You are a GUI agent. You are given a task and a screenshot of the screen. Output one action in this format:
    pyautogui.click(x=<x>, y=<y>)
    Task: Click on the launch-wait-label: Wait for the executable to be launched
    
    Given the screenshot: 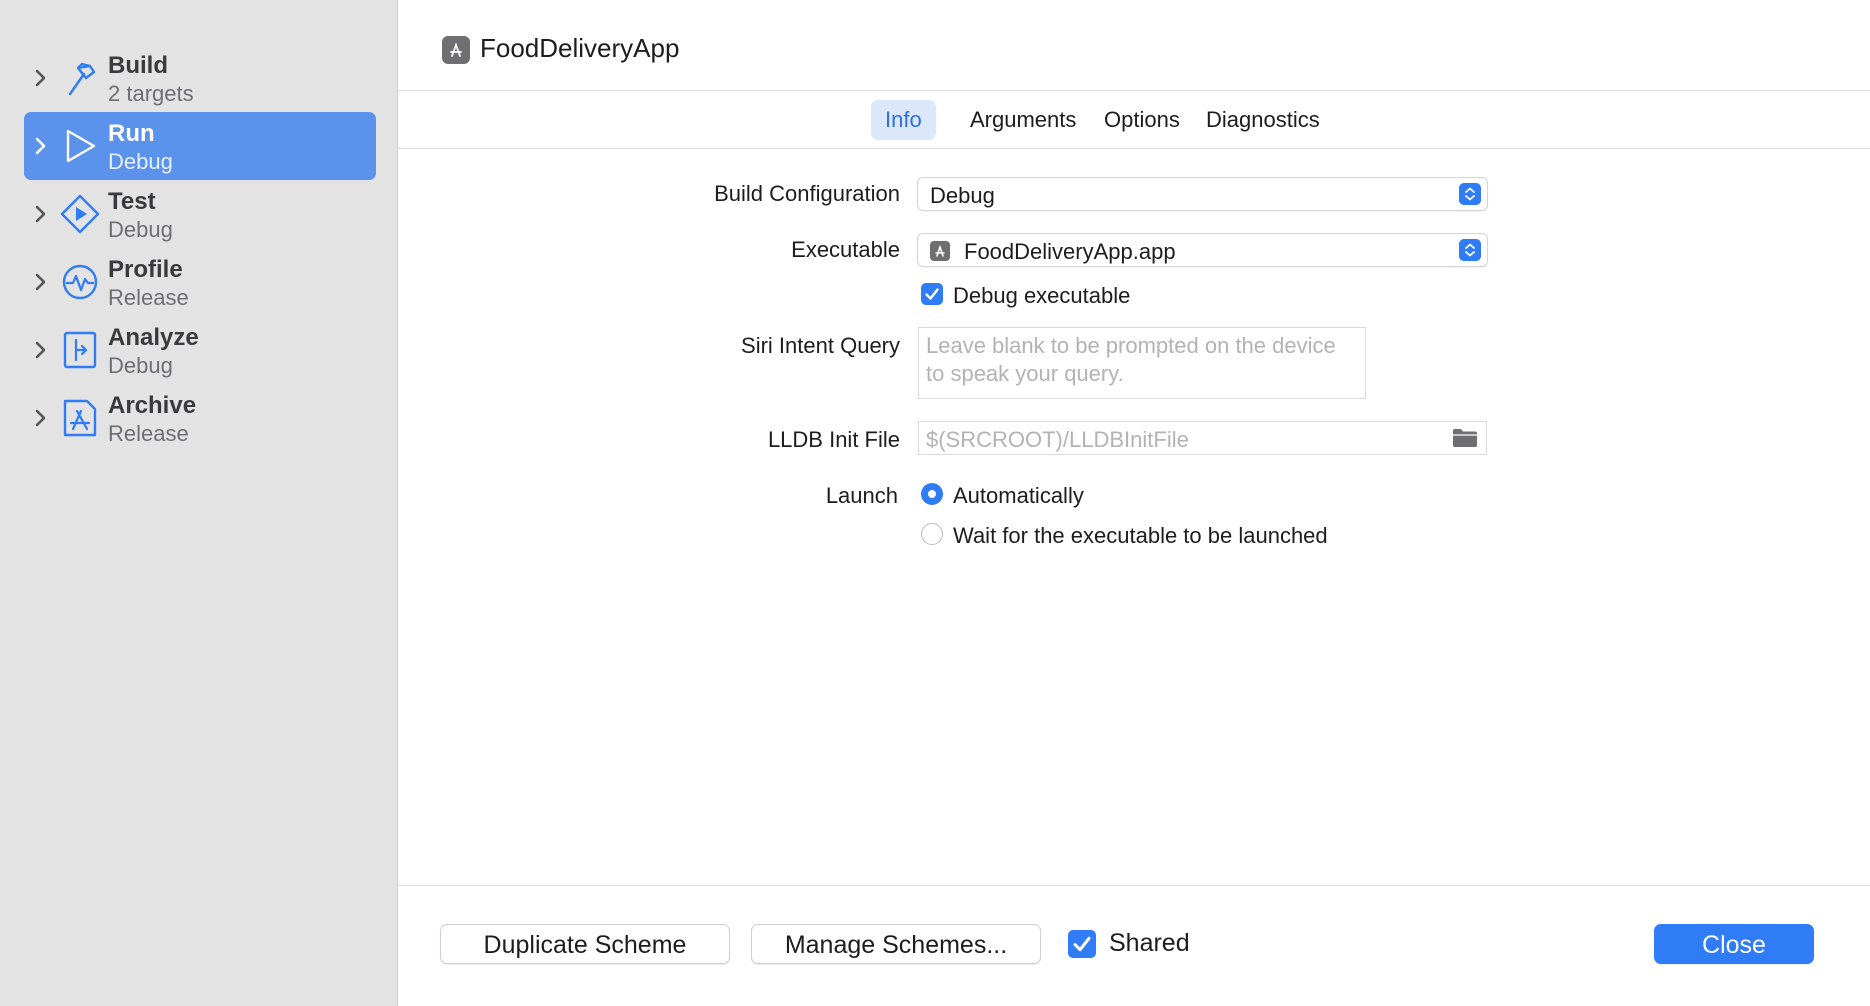 What is the action you would take?
    pyautogui.click(x=1140, y=535)
    